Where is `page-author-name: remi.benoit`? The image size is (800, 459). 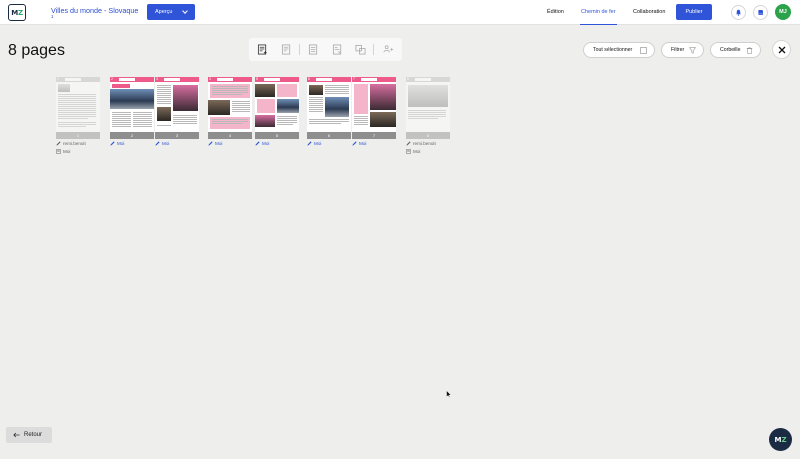 page-author-name: remi.benoit is located at coordinates (424, 143).